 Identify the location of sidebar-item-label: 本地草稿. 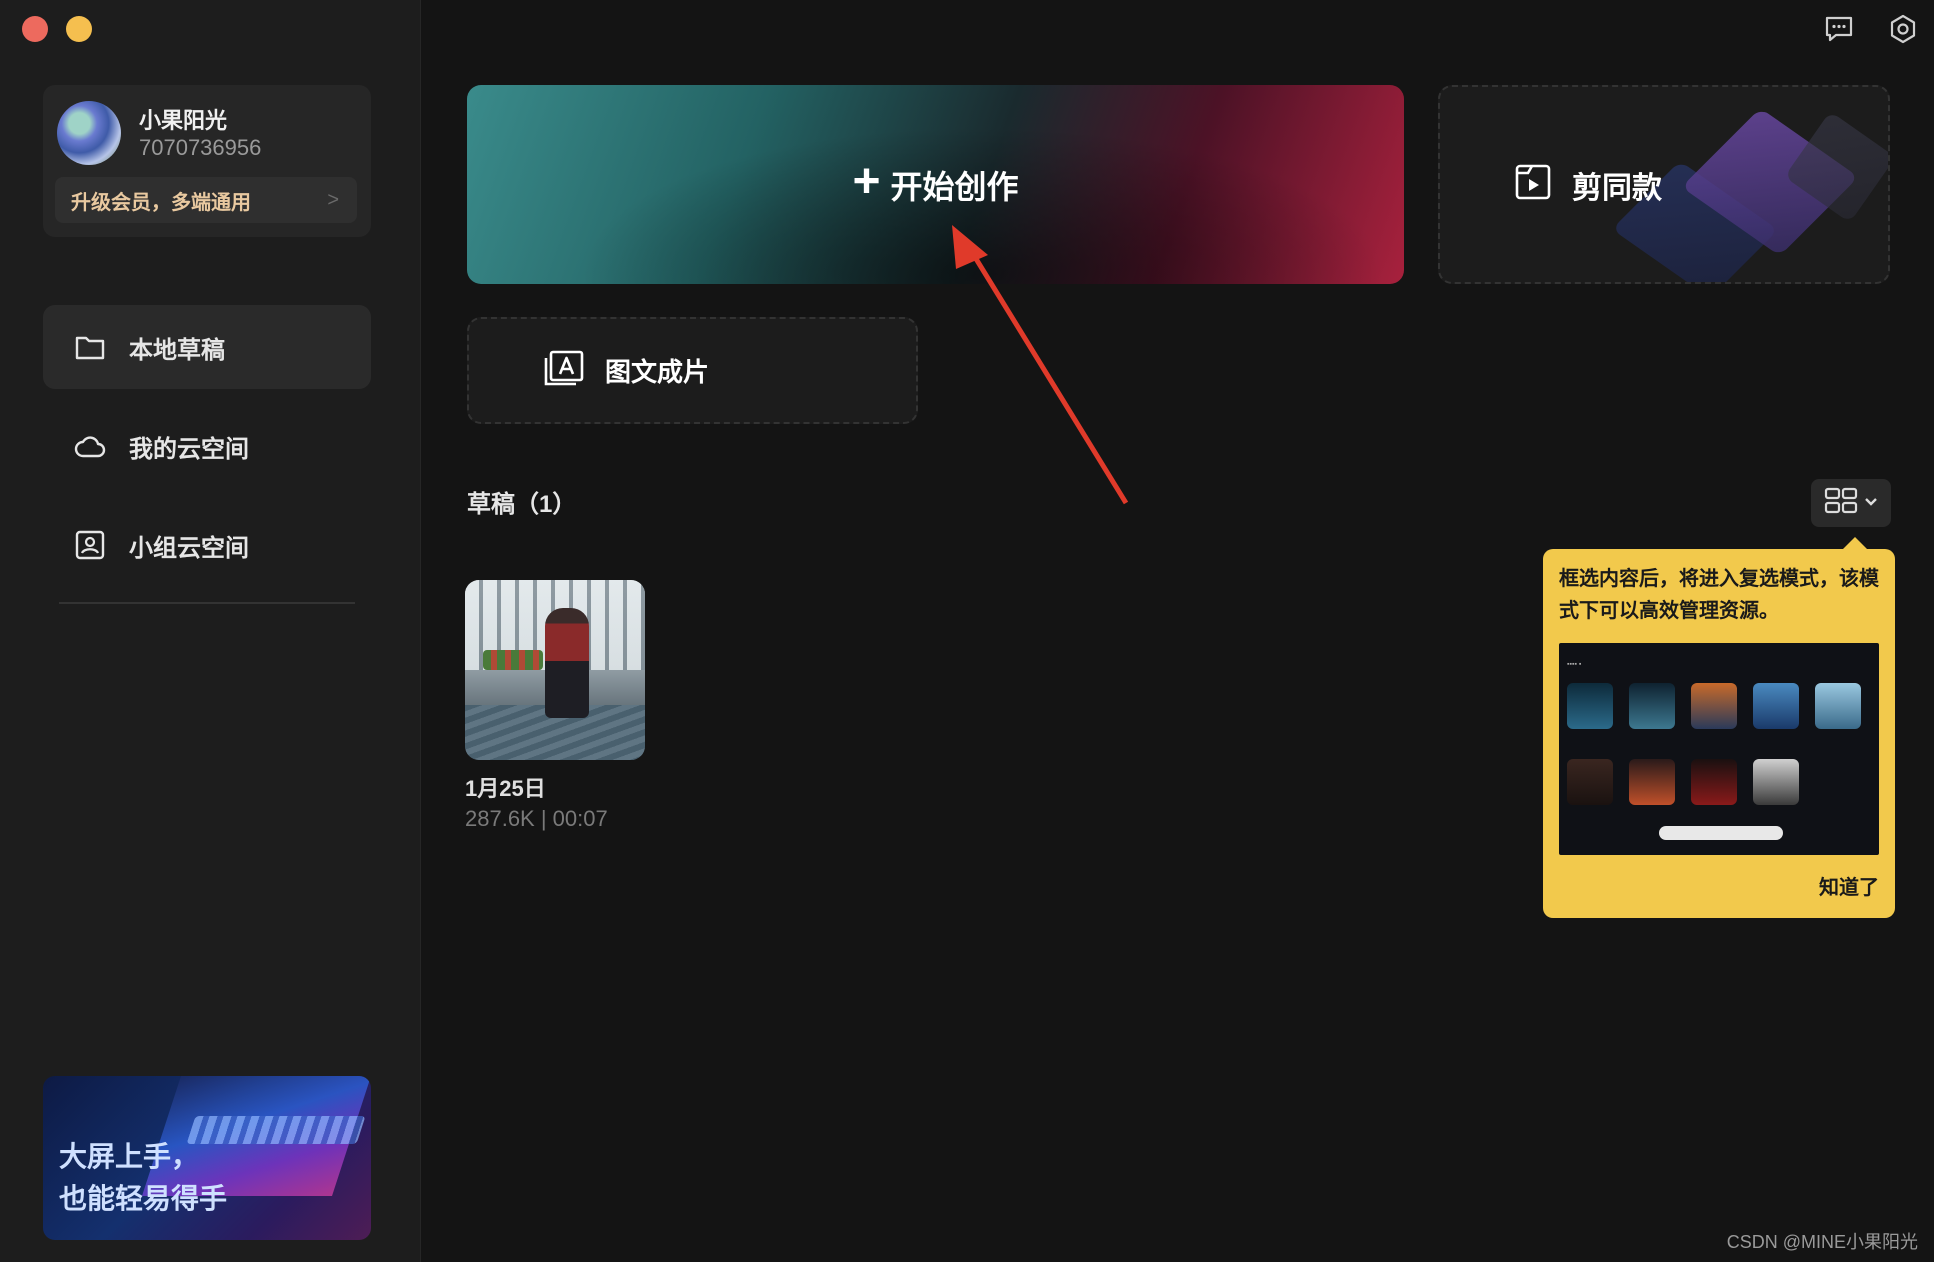
(177, 350).